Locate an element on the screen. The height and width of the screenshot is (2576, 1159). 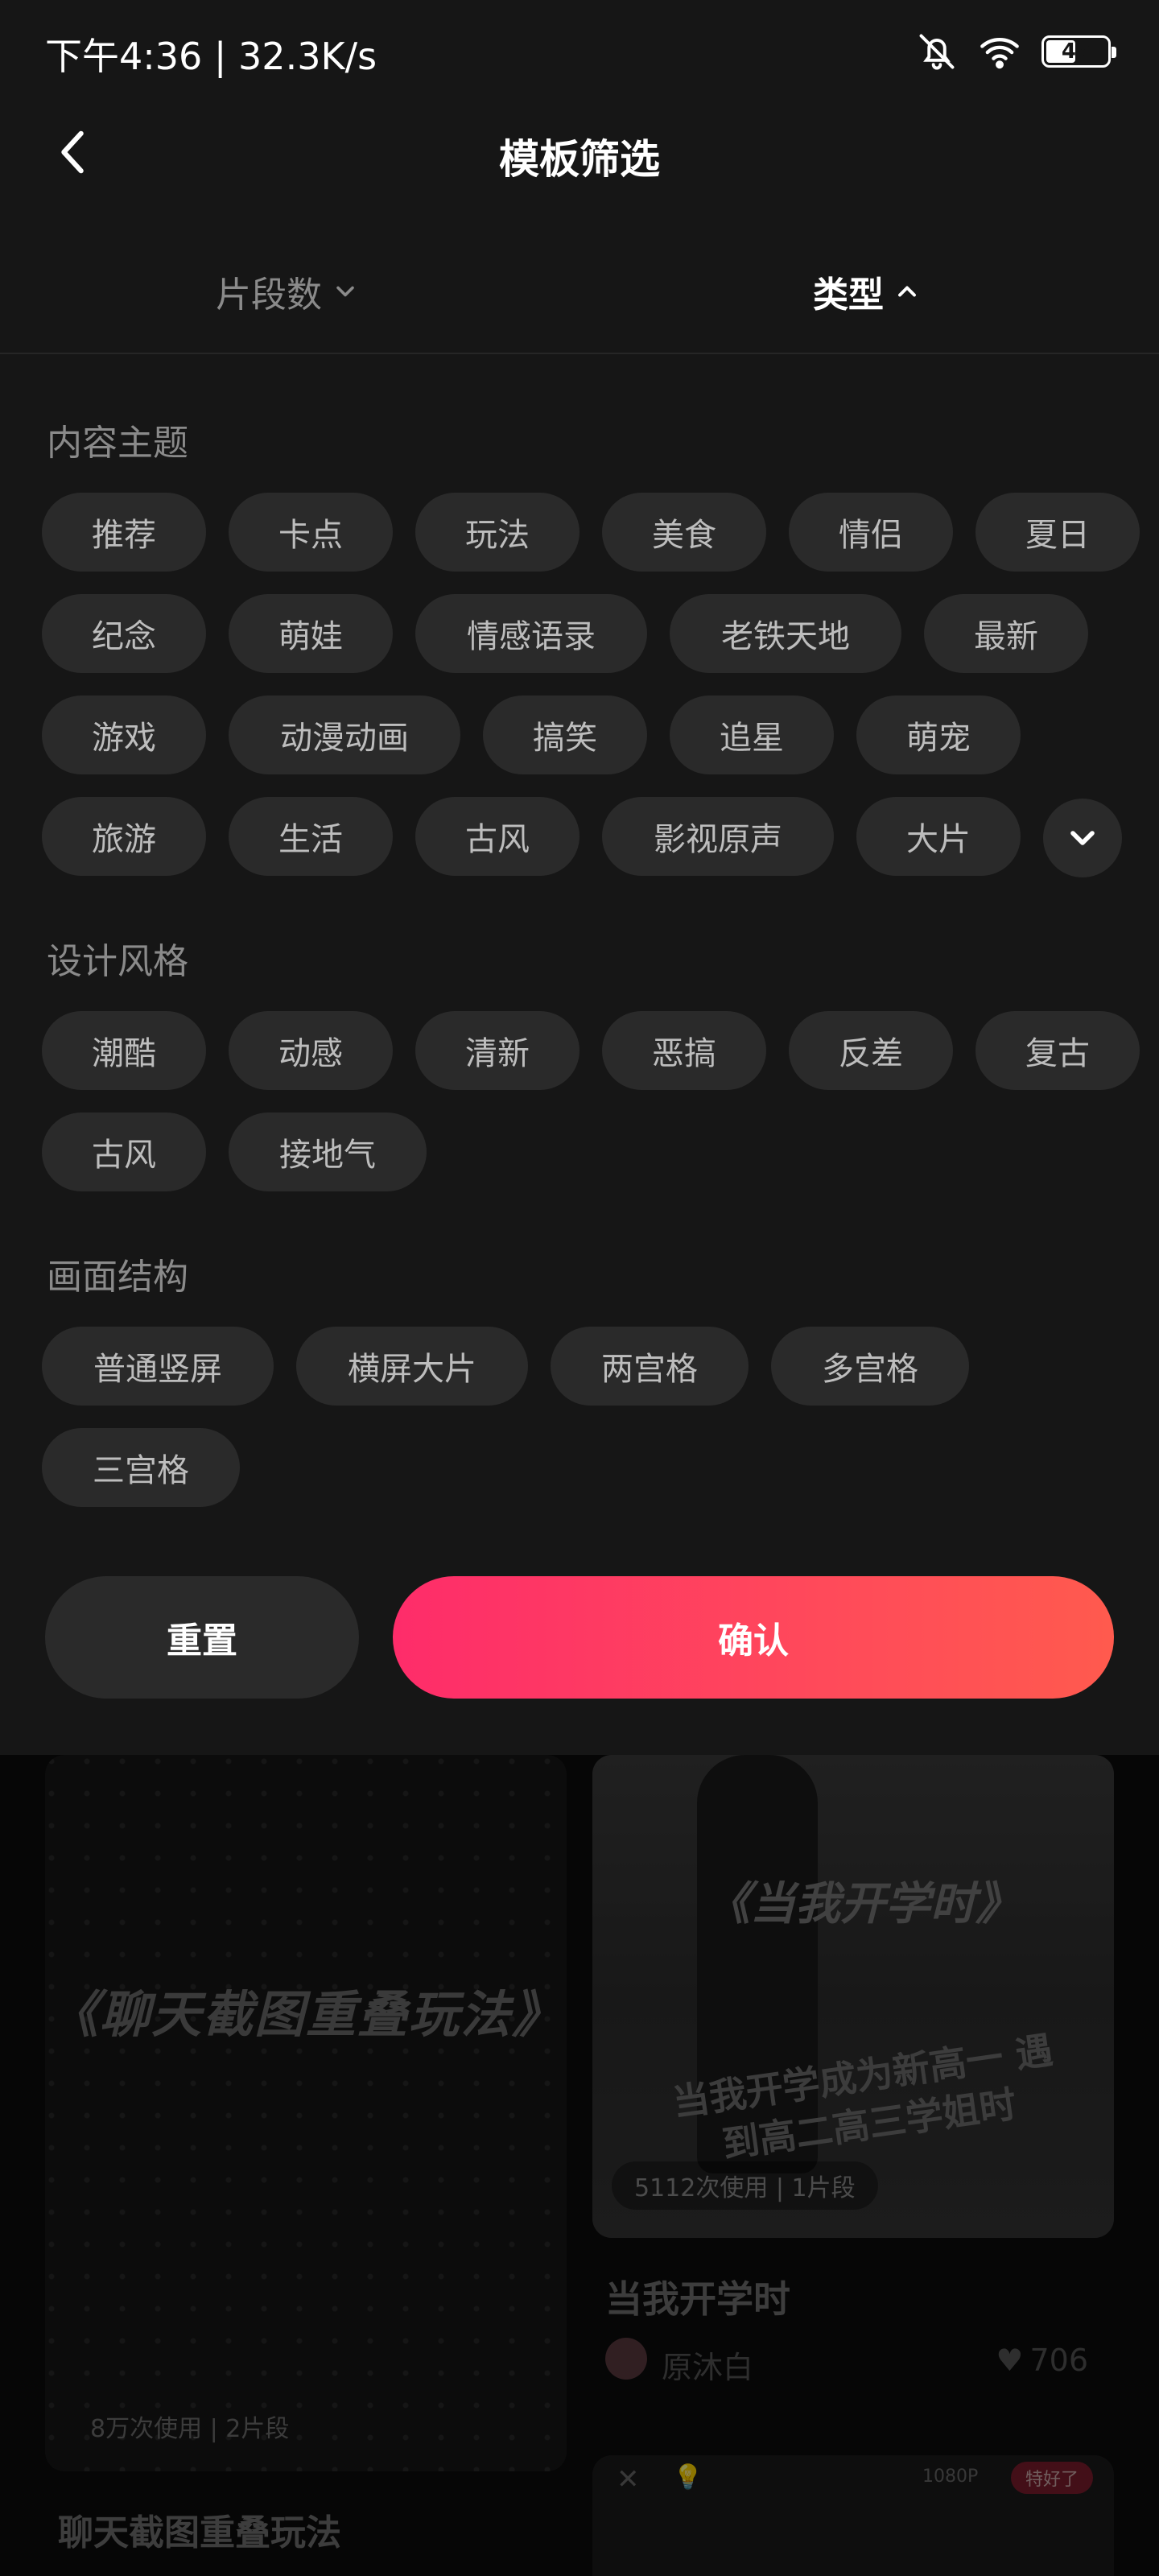
filter-chip: 复古 is located at coordinates (1057, 1050).